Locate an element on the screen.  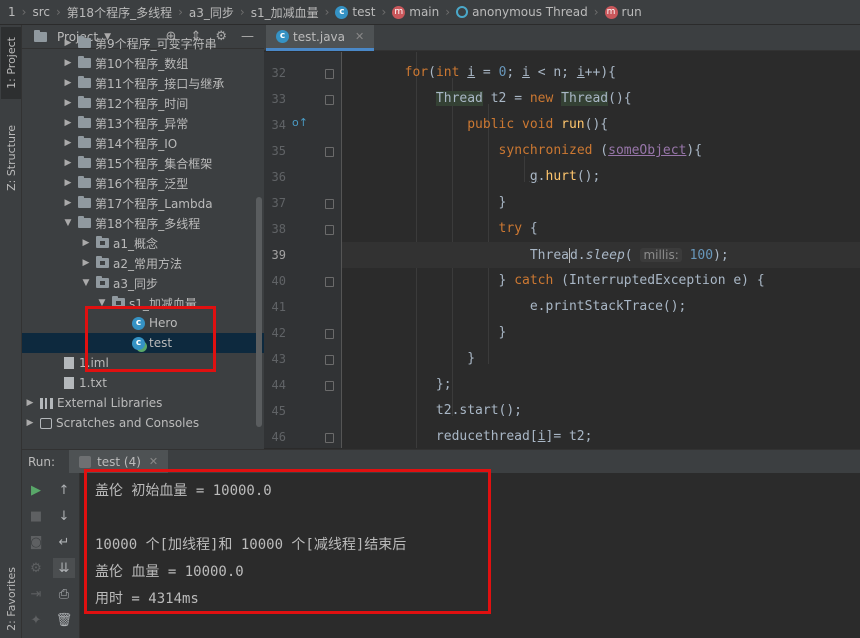
camera-icon: ◙ is located at coordinates (36, 542).